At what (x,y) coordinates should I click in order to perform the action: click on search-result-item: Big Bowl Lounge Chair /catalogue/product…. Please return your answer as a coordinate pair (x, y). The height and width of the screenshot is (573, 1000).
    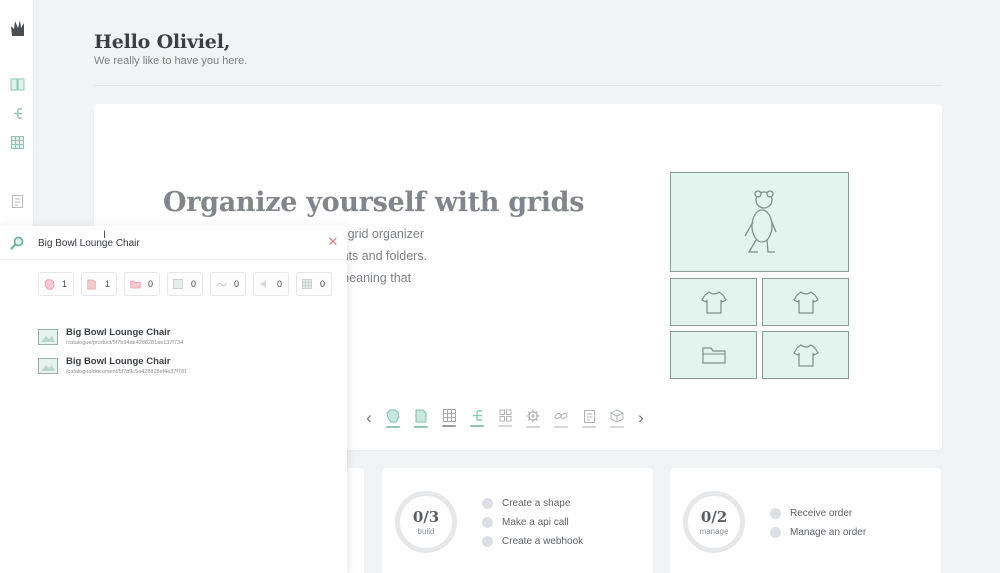
    Looking at the image, I should click on (112, 336).